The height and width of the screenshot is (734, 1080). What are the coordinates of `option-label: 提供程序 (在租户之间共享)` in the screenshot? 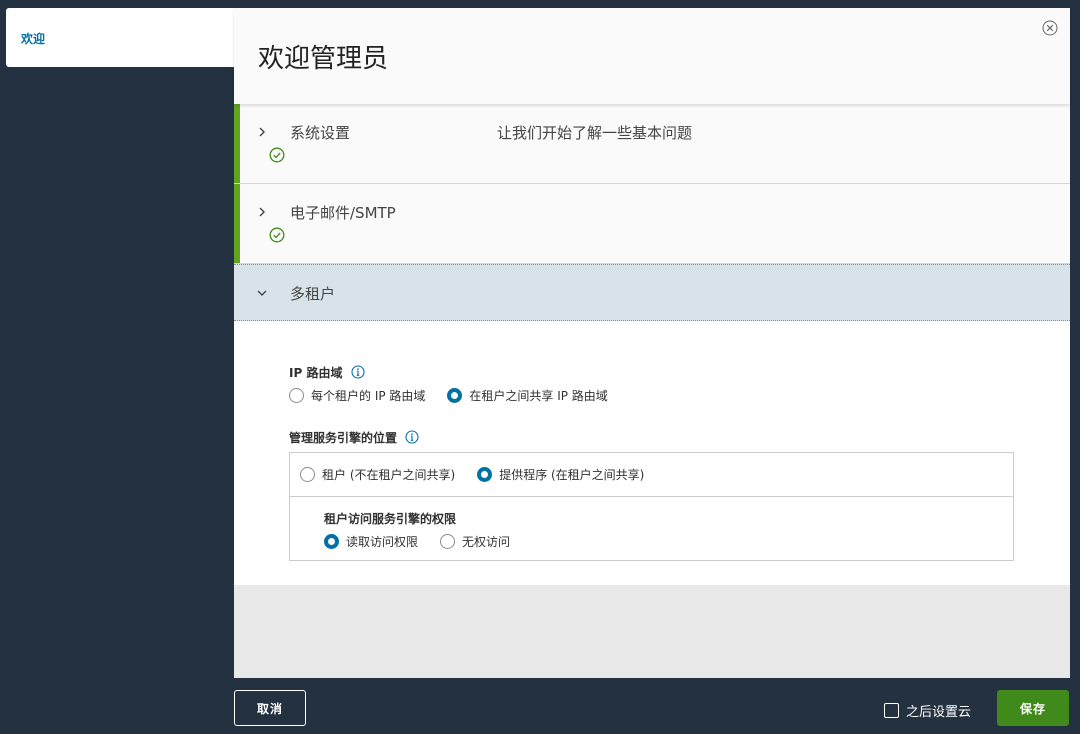 It's located at (572, 475).